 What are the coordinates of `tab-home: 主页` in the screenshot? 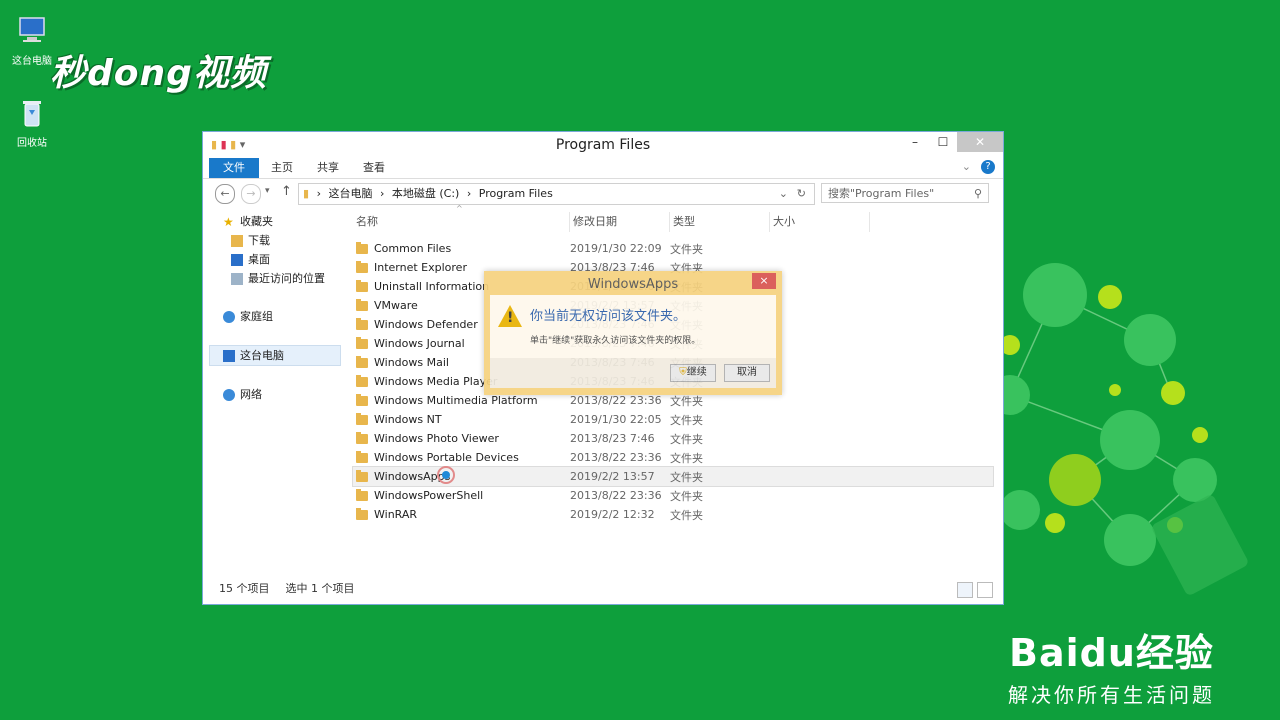 It's located at (282, 168).